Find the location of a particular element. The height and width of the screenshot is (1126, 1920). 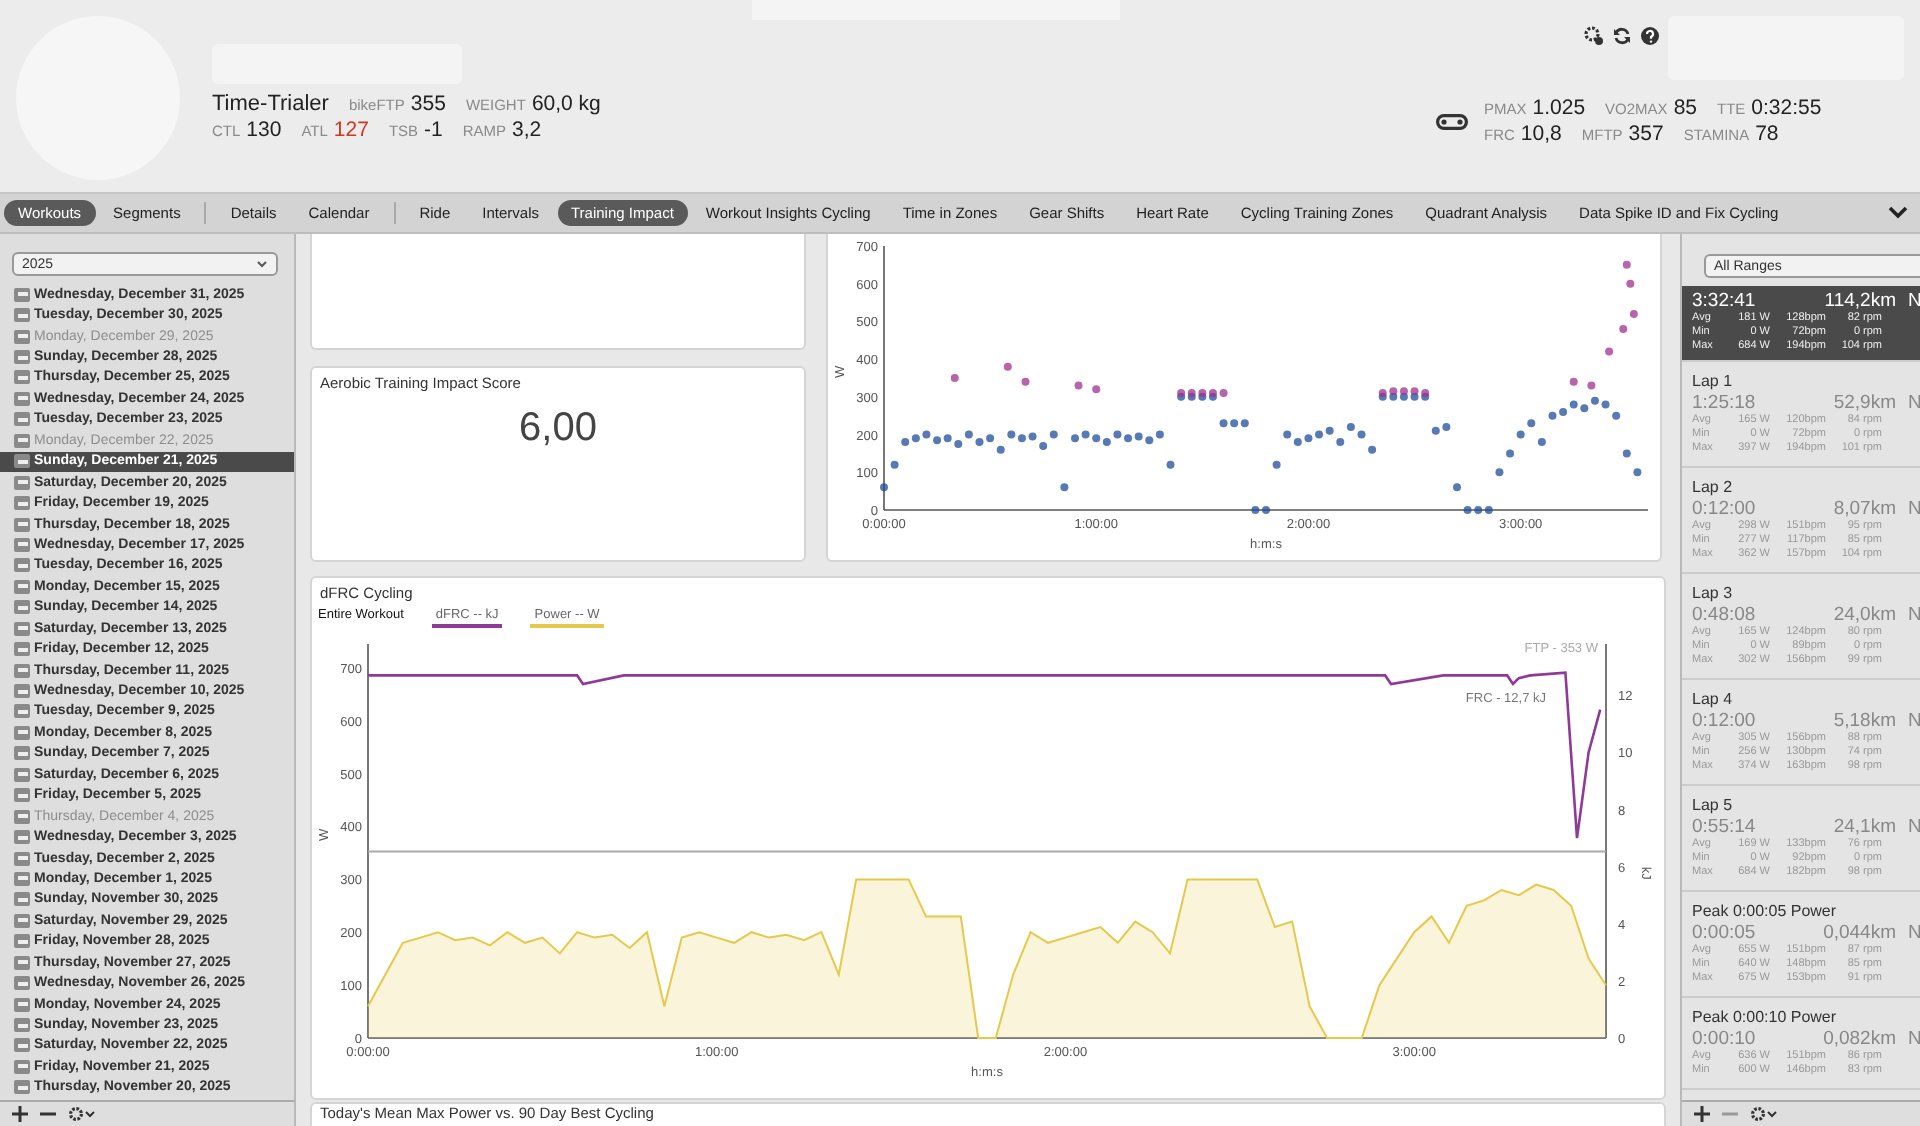

lap-title: Lap 2 is located at coordinates (1713, 488).